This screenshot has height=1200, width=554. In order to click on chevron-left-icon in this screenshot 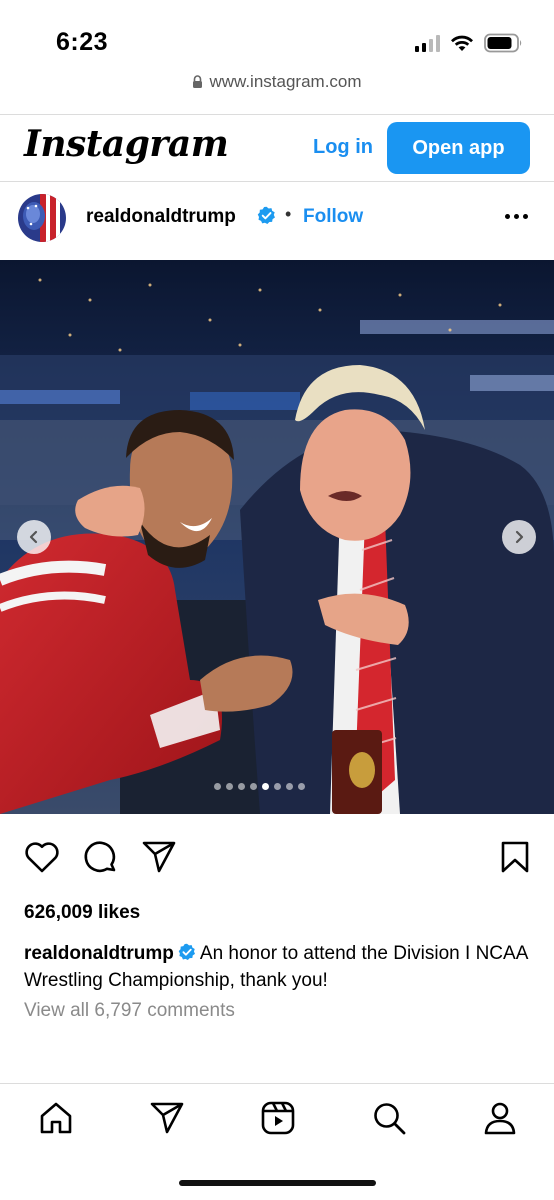, I will do `click(33, 537)`.